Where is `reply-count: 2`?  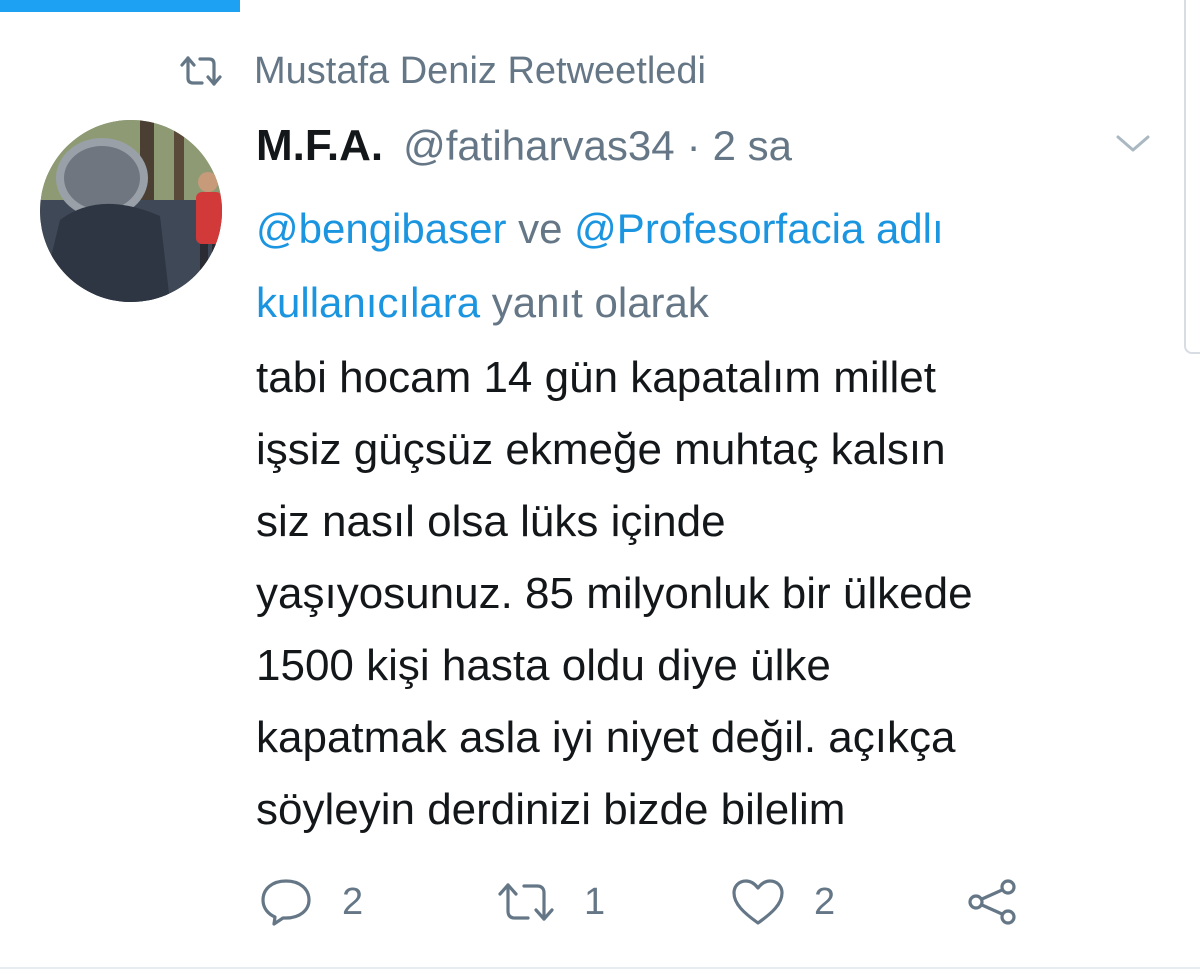
reply-count: 2 is located at coordinates (353, 901).